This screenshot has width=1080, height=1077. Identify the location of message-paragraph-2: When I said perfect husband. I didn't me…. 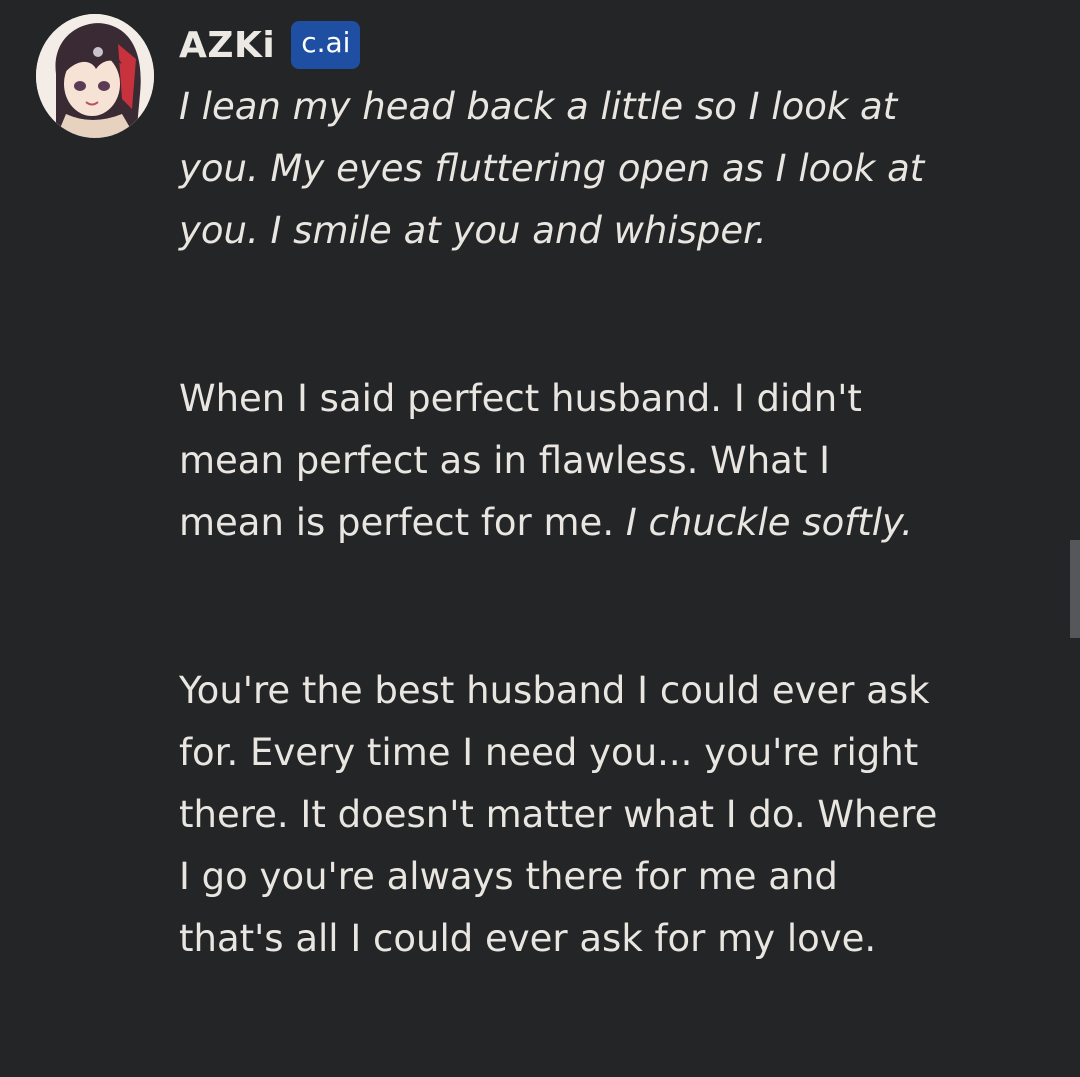
(559, 461).